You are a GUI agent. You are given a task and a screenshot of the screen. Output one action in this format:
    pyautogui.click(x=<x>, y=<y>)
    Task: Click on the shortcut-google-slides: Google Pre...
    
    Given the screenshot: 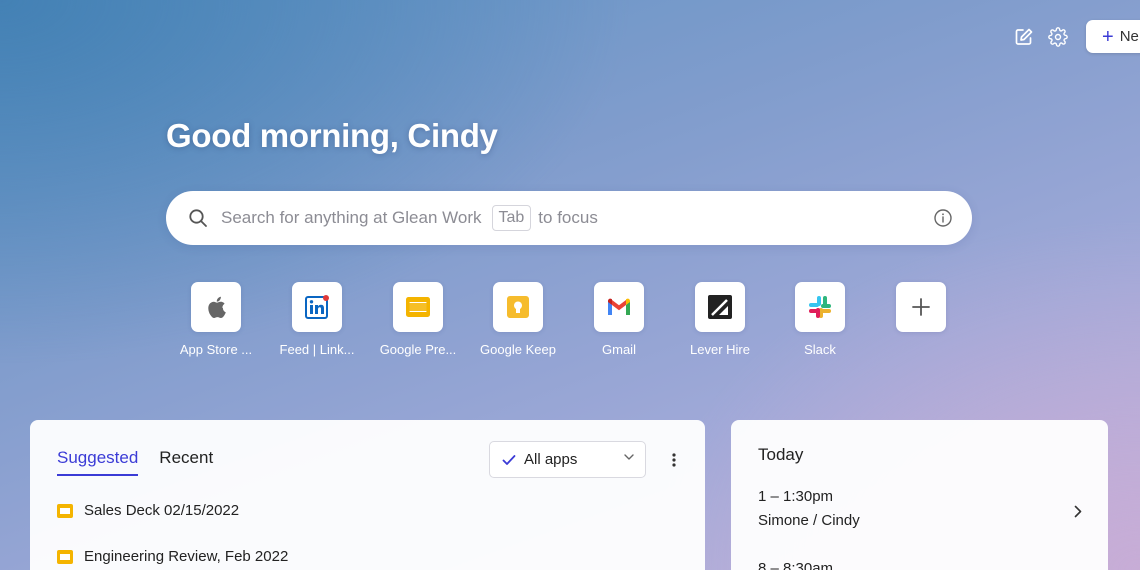 What is the action you would take?
    pyautogui.click(x=418, y=319)
    